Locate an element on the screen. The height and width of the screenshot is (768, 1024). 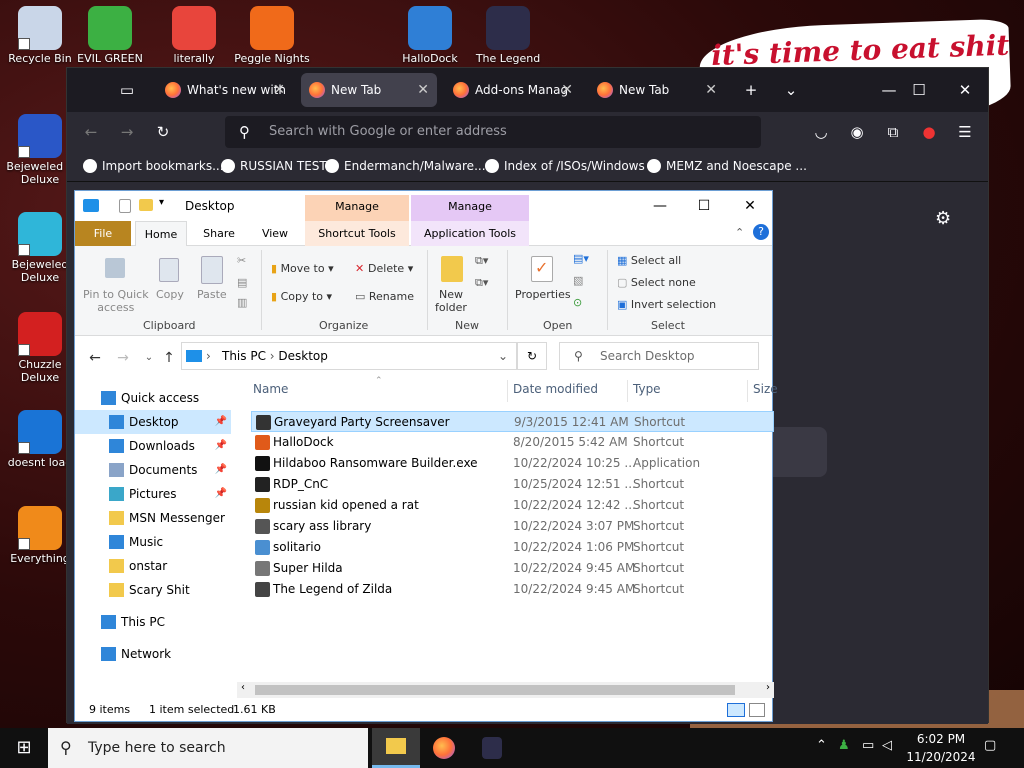
select-all-button: ▦ Select all is located at coordinates (649, 260).